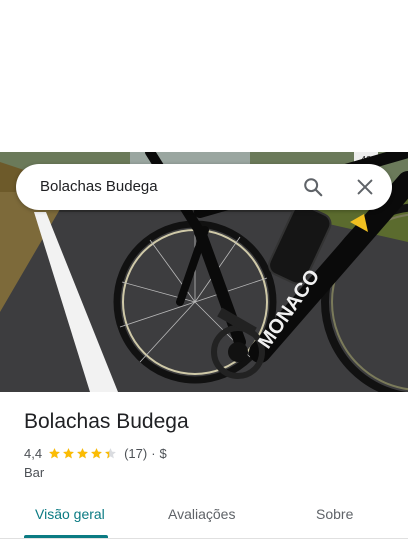  What do you see at coordinates (365, 187) in the screenshot?
I see `close-icon` at bounding box center [365, 187].